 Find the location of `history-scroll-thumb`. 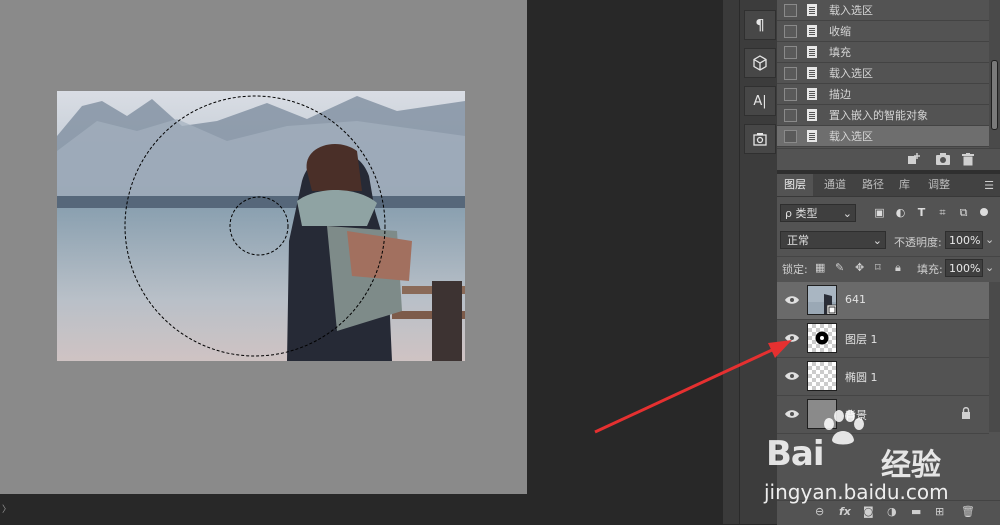

history-scroll-thumb is located at coordinates (994, 95).